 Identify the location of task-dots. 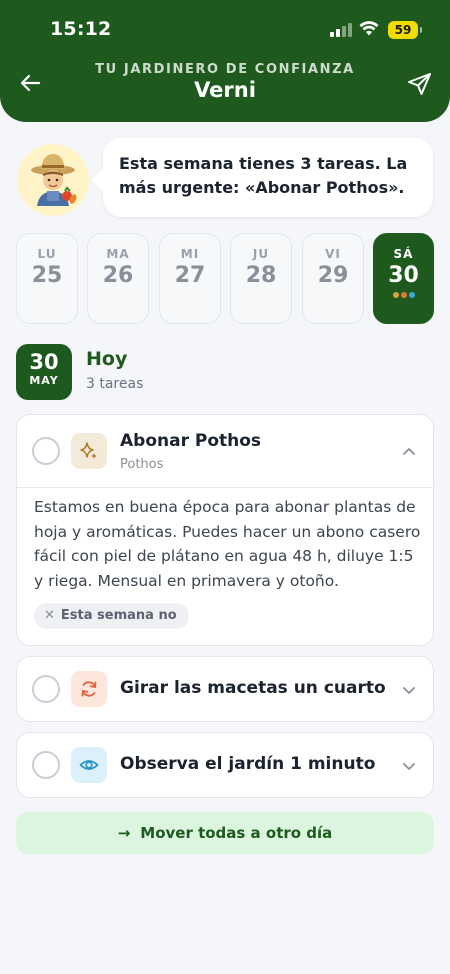
(403, 295).